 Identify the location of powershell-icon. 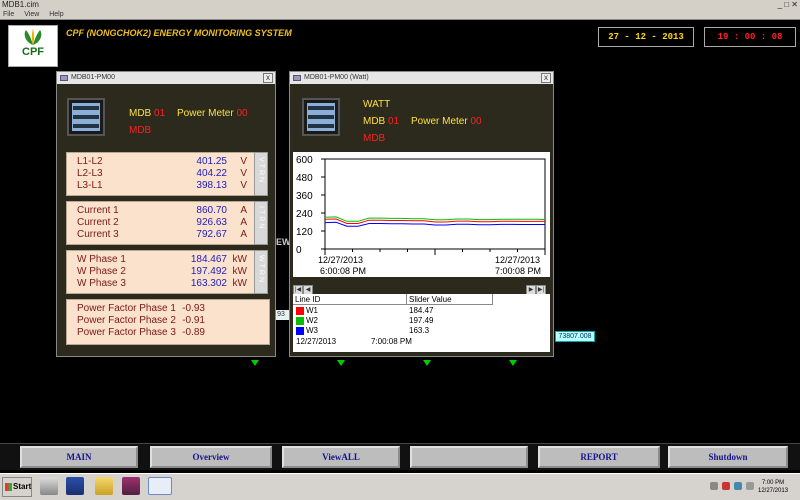
(75, 486).